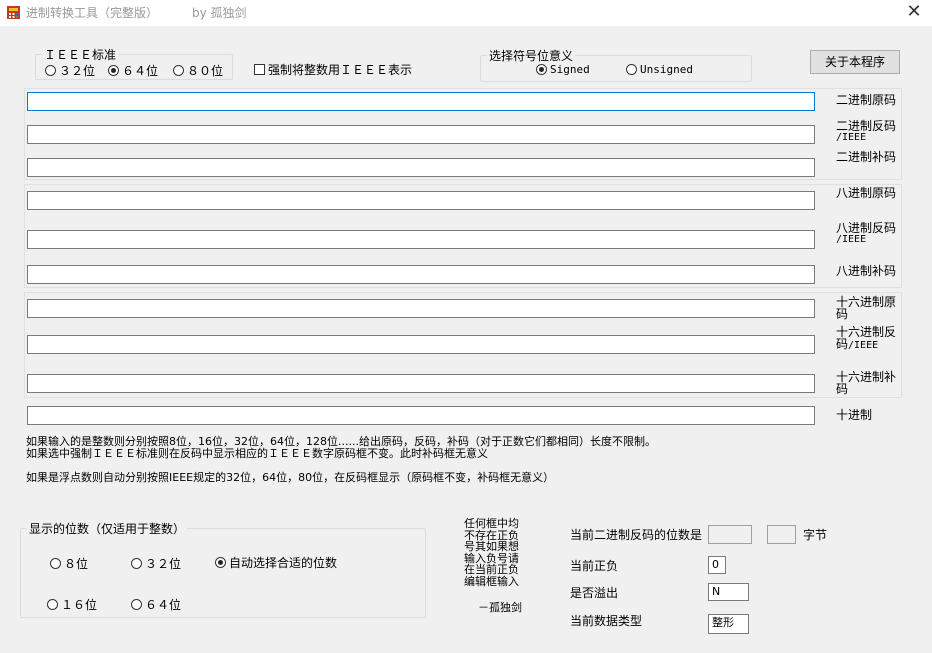 Image resolution: width=932 pixels, height=653 pixels. What do you see at coordinates (421, 134) in the screenshot?
I see `binary-ones-input` at bounding box center [421, 134].